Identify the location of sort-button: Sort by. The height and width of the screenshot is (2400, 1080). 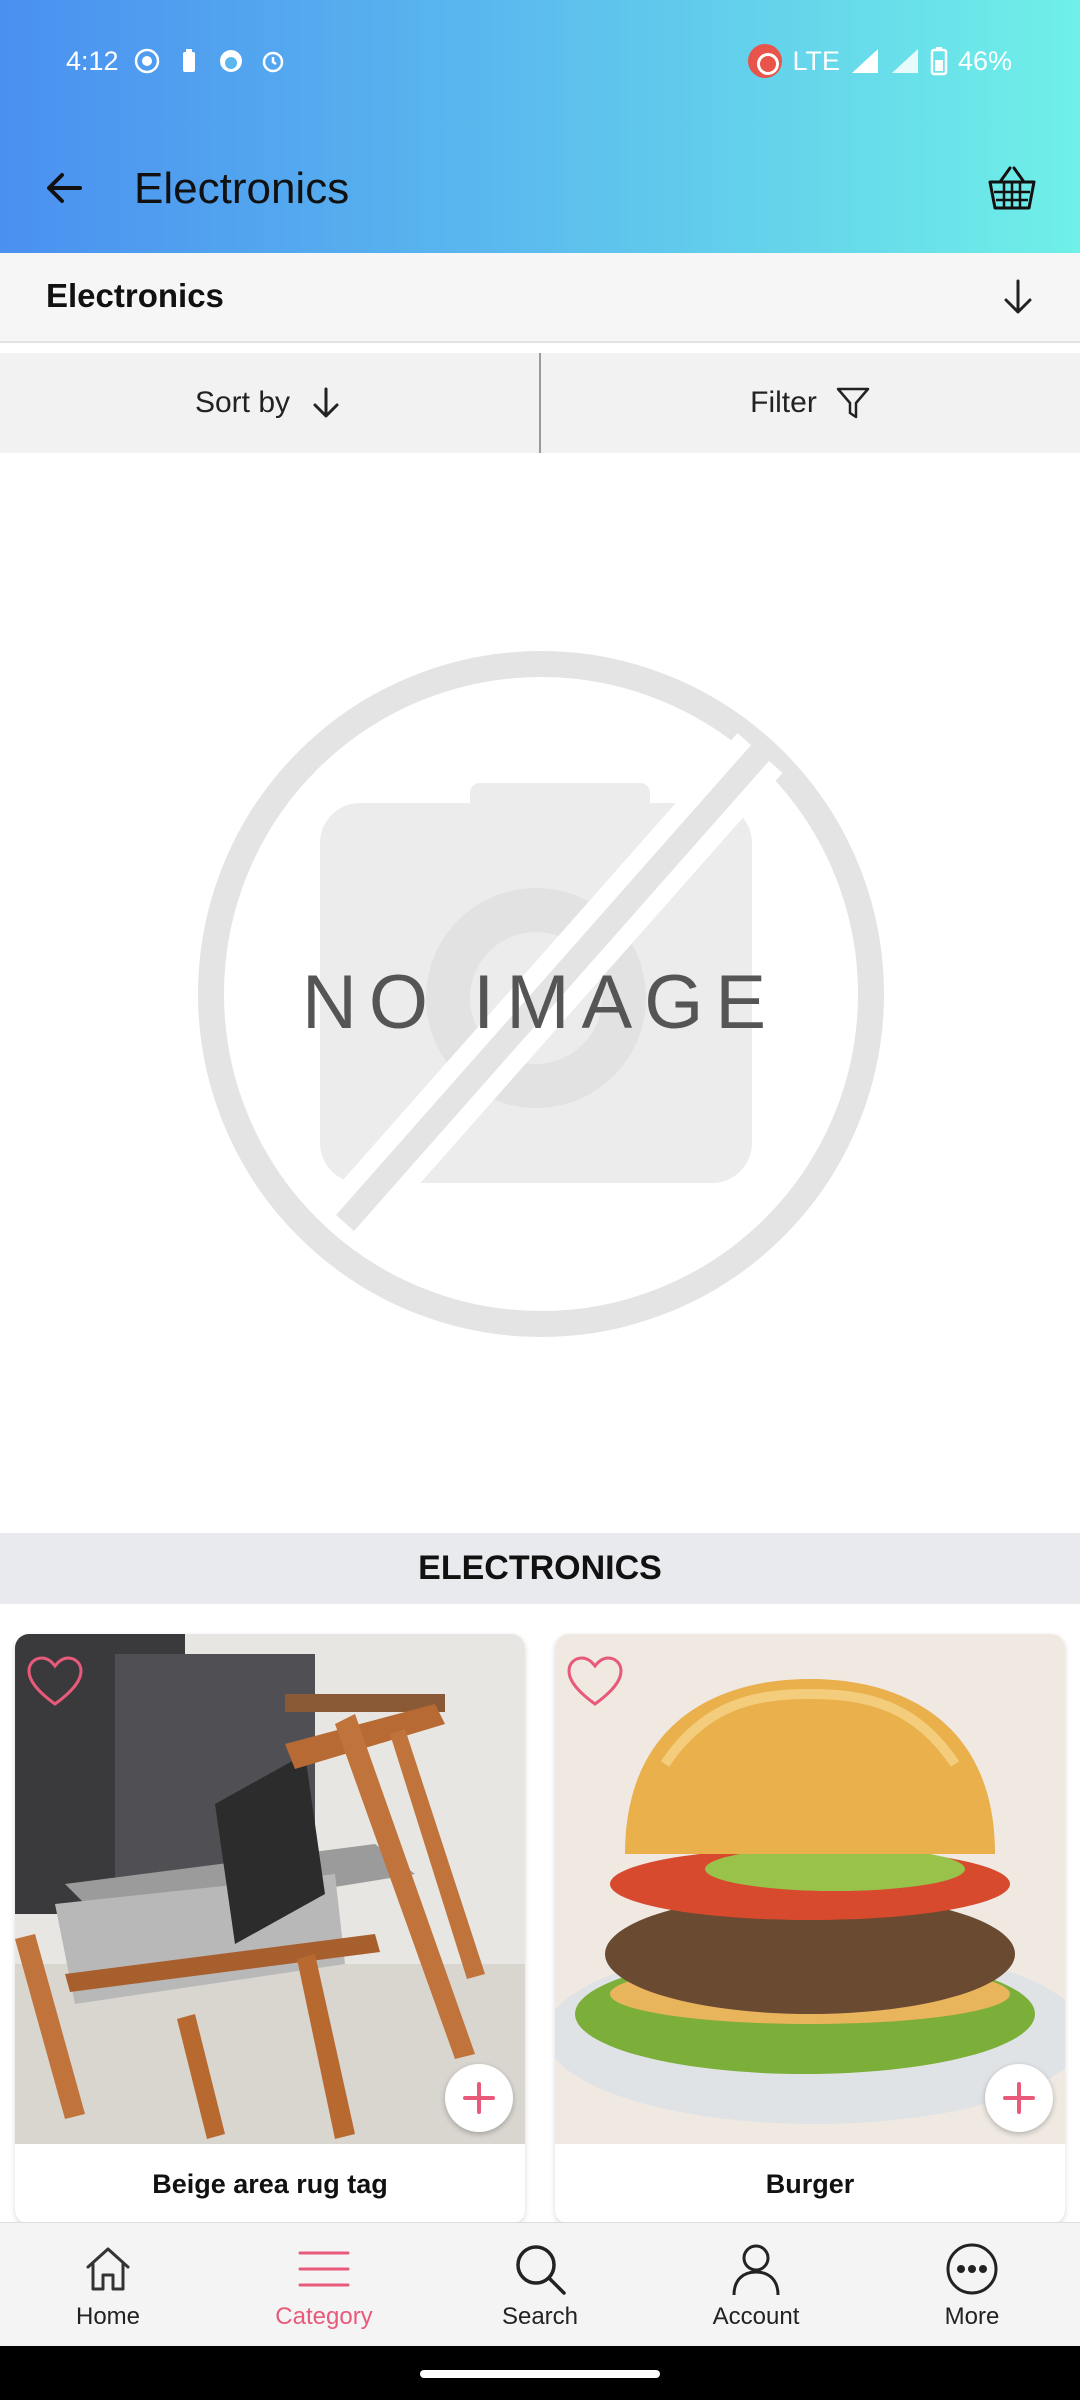
(269, 403).